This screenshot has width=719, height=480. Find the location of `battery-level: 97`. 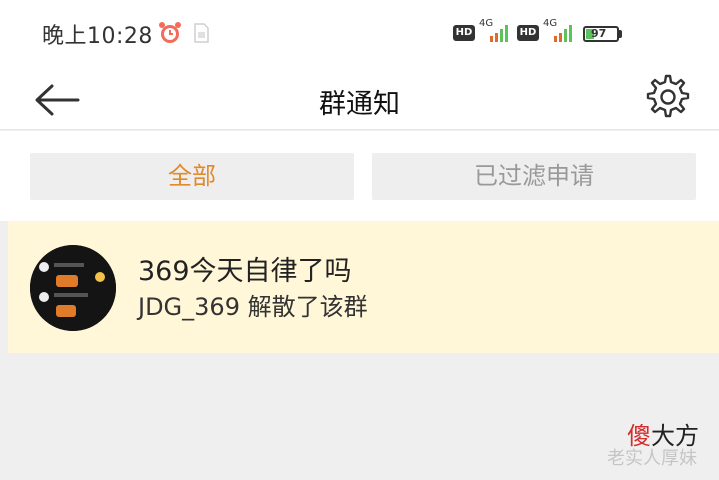

battery-level: 97 is located at coordinates (599, 33).